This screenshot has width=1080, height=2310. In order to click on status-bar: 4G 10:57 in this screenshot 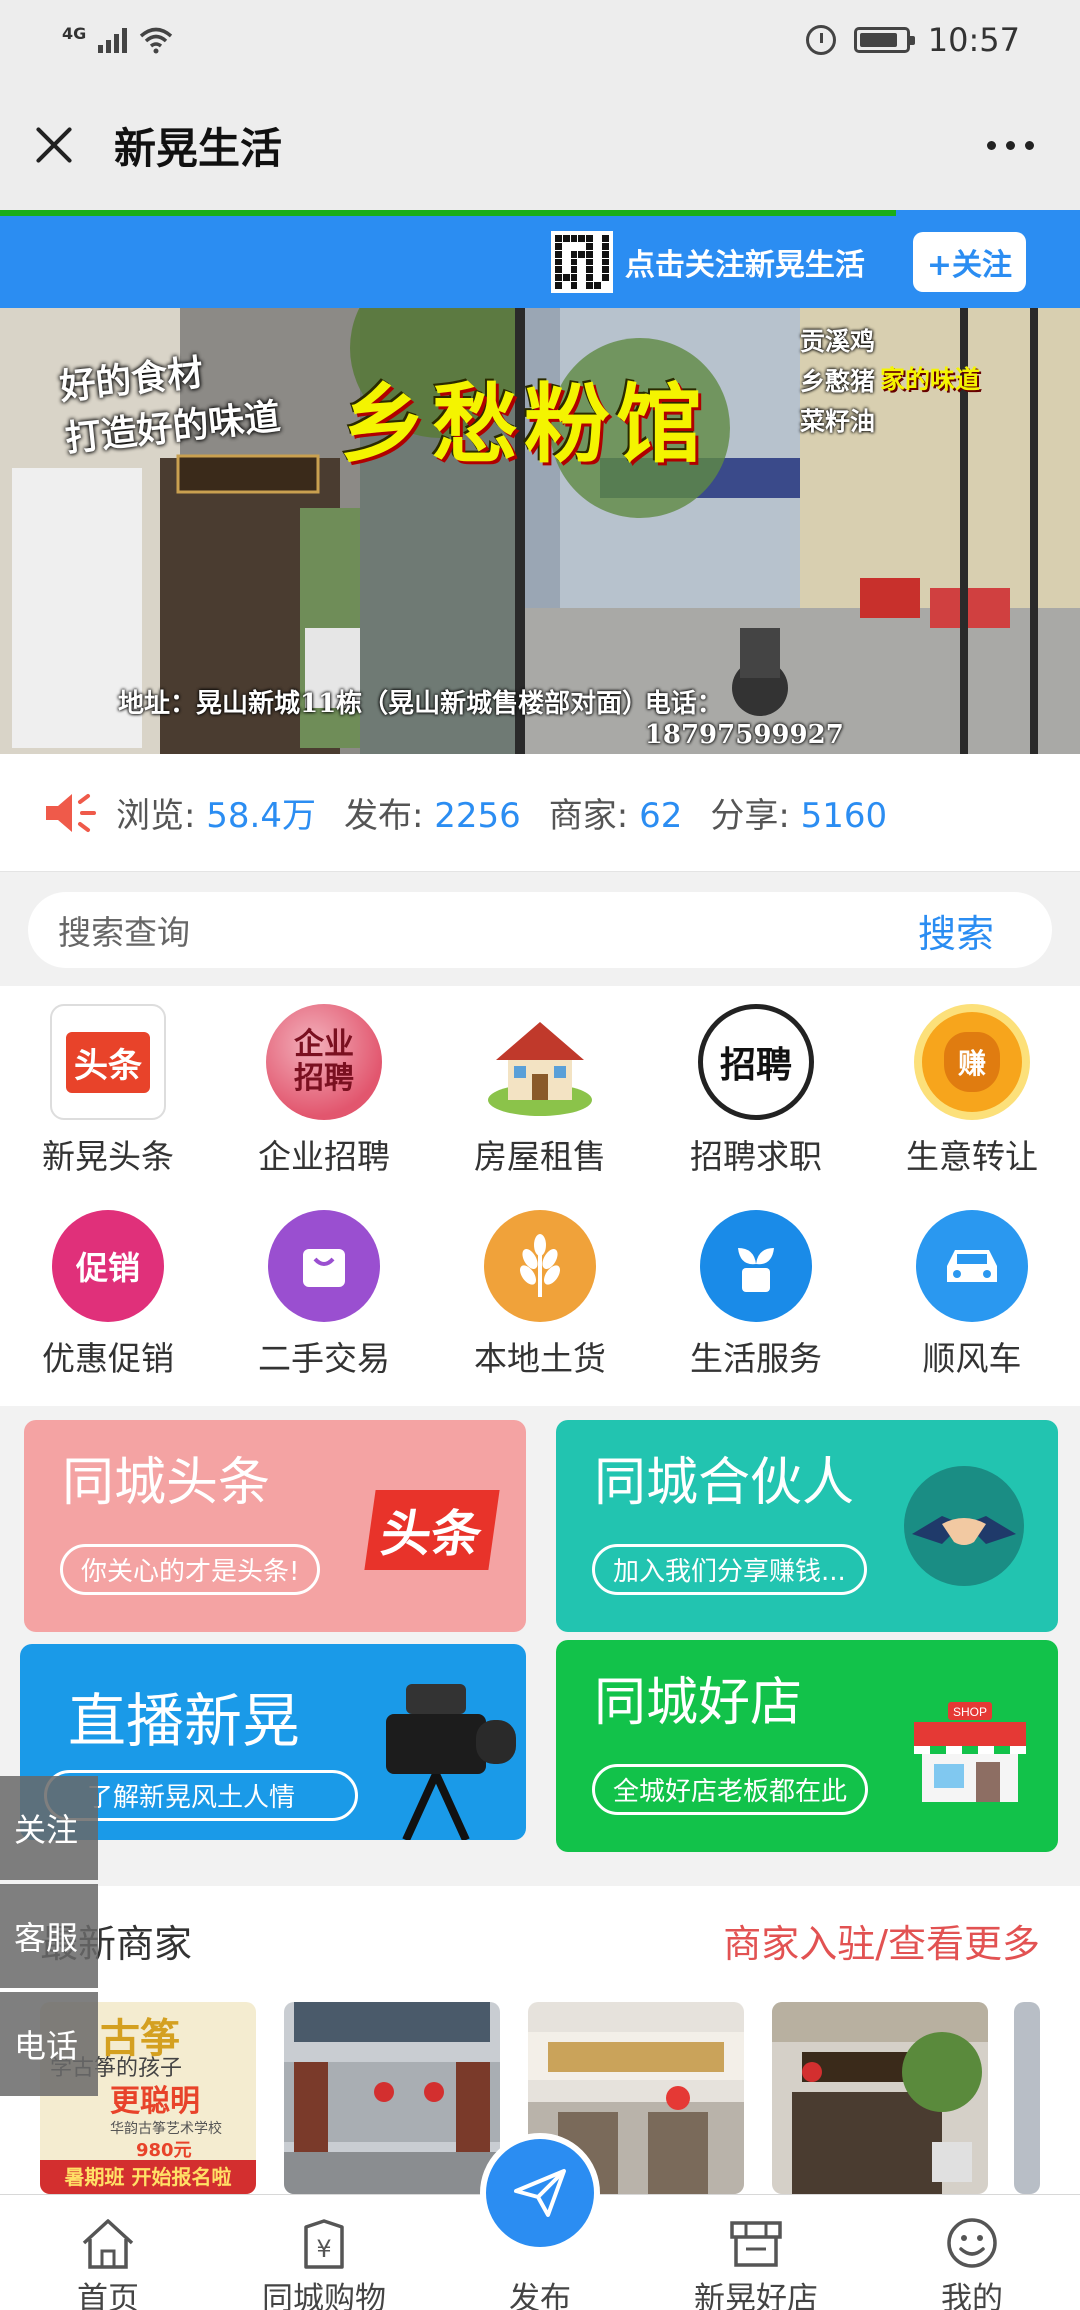, I will do `click(540, 40)`.